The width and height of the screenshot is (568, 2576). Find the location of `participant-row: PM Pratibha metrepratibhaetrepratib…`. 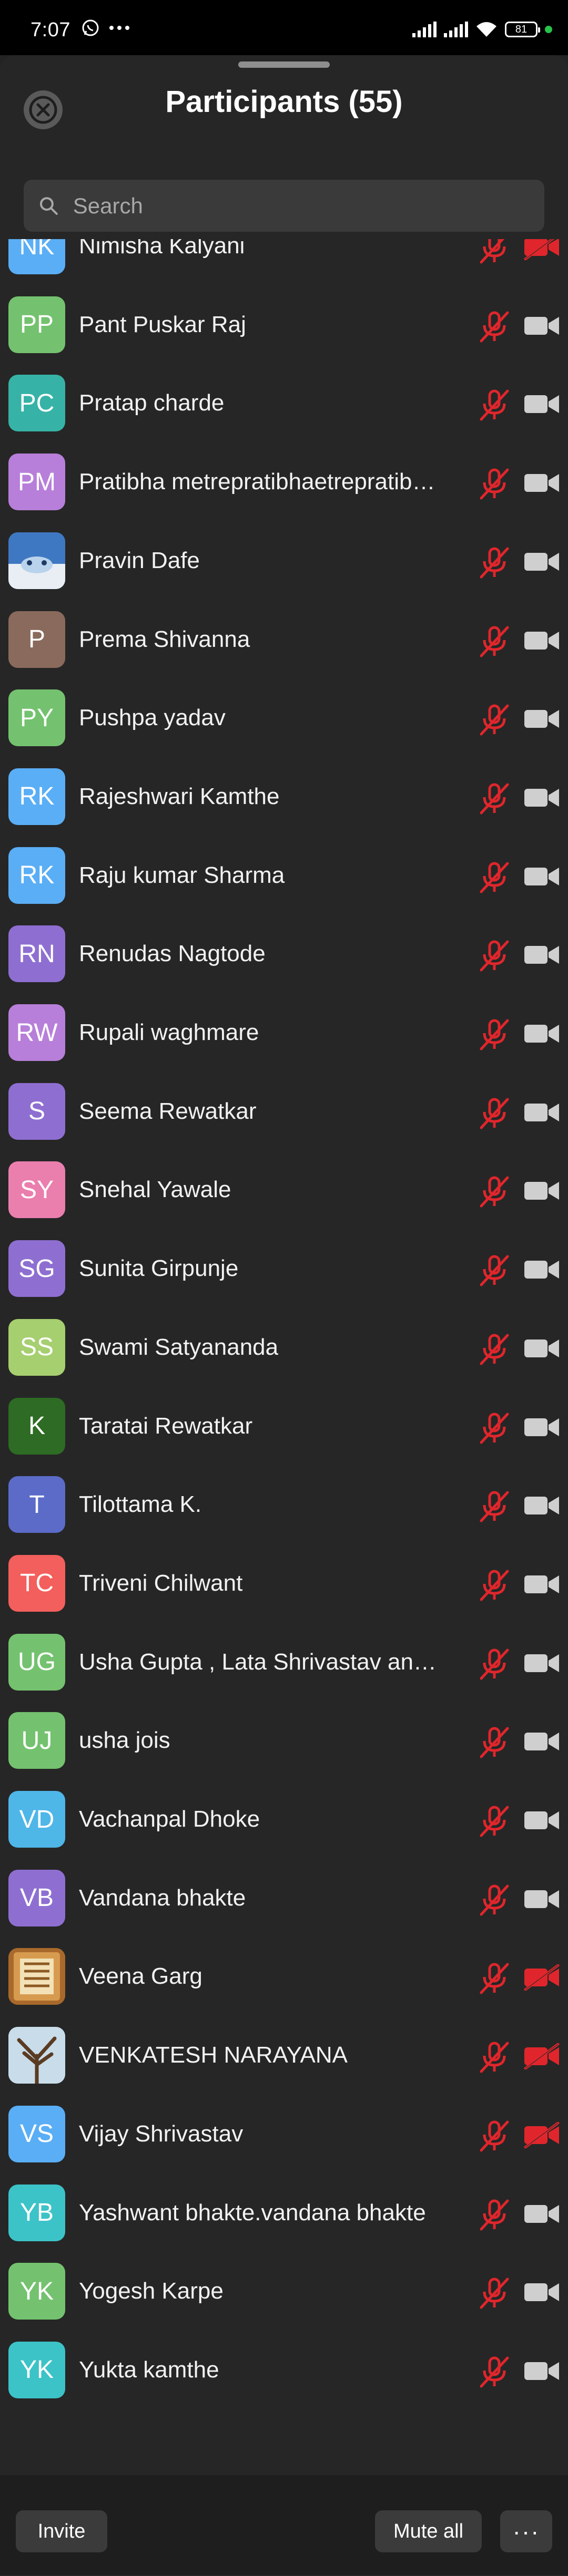

participant-row: PM Pratibha metrepratibhaetrepratib… is located at coordinates (284, 483).